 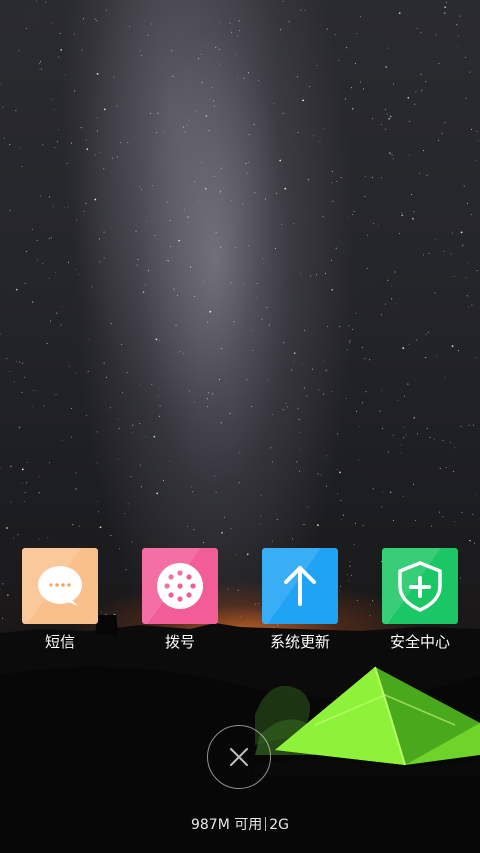 I want to click on app-system-update: 系统更新, so click(x=300, y=603).